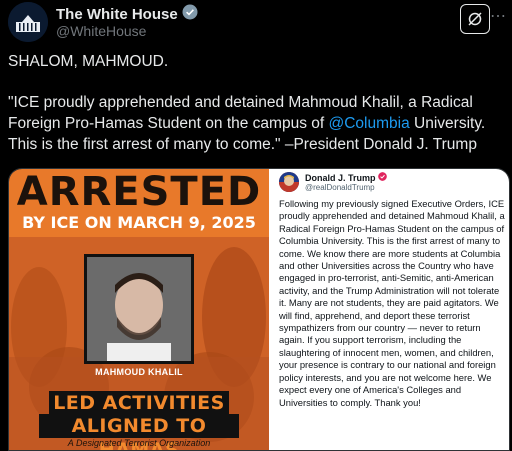 The width and height of the screenshot is (512, 451). What do you see at coordinates (101, 31) in the screenshot?
I see `handle: @WhiteHouse` at bounding box center [101, 31].